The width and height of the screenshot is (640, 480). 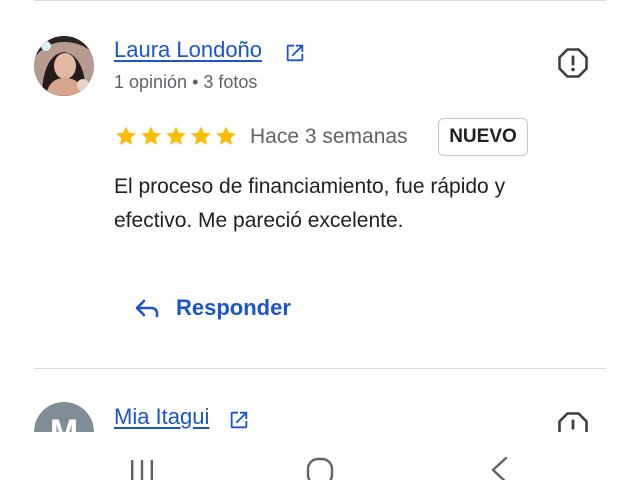 I want to click on reviewer-name-link: Mia Itagui, so click(x=161, y=417).